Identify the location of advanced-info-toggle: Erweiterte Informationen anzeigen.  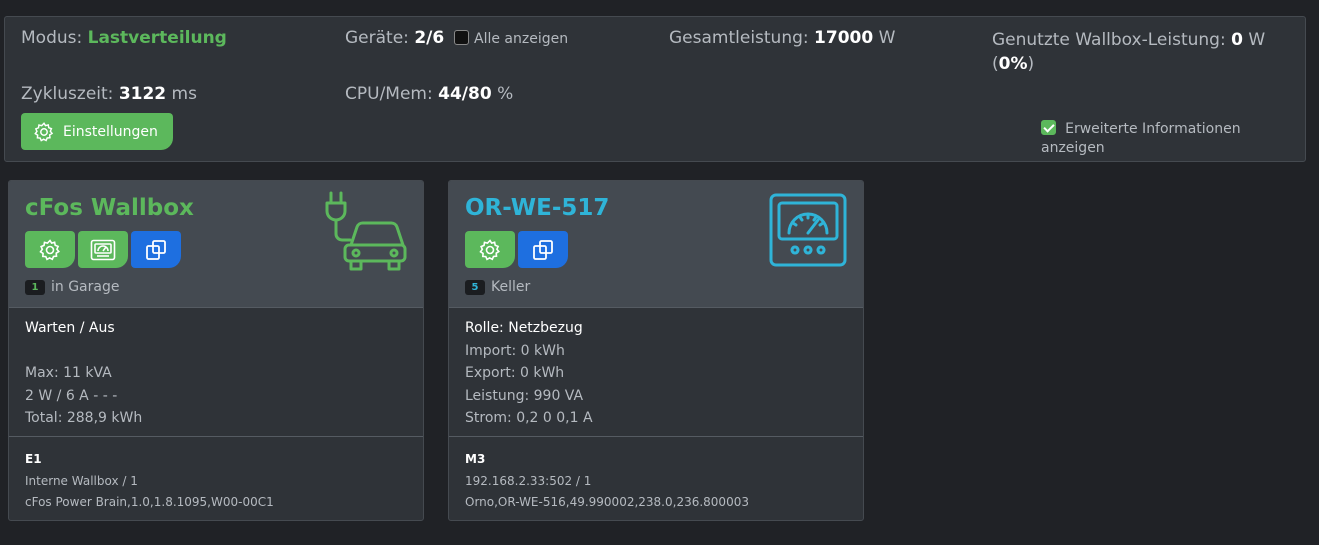
(1173, 137).